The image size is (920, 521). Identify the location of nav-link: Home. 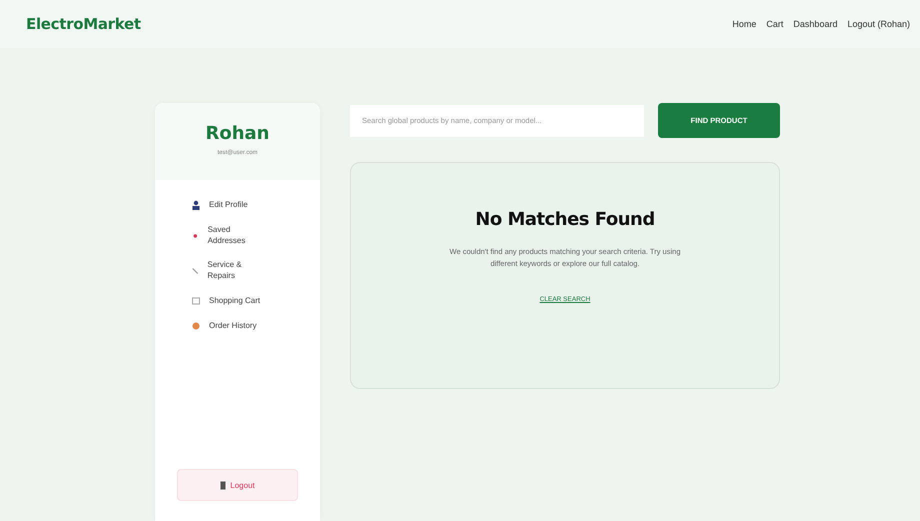
(744, 24).